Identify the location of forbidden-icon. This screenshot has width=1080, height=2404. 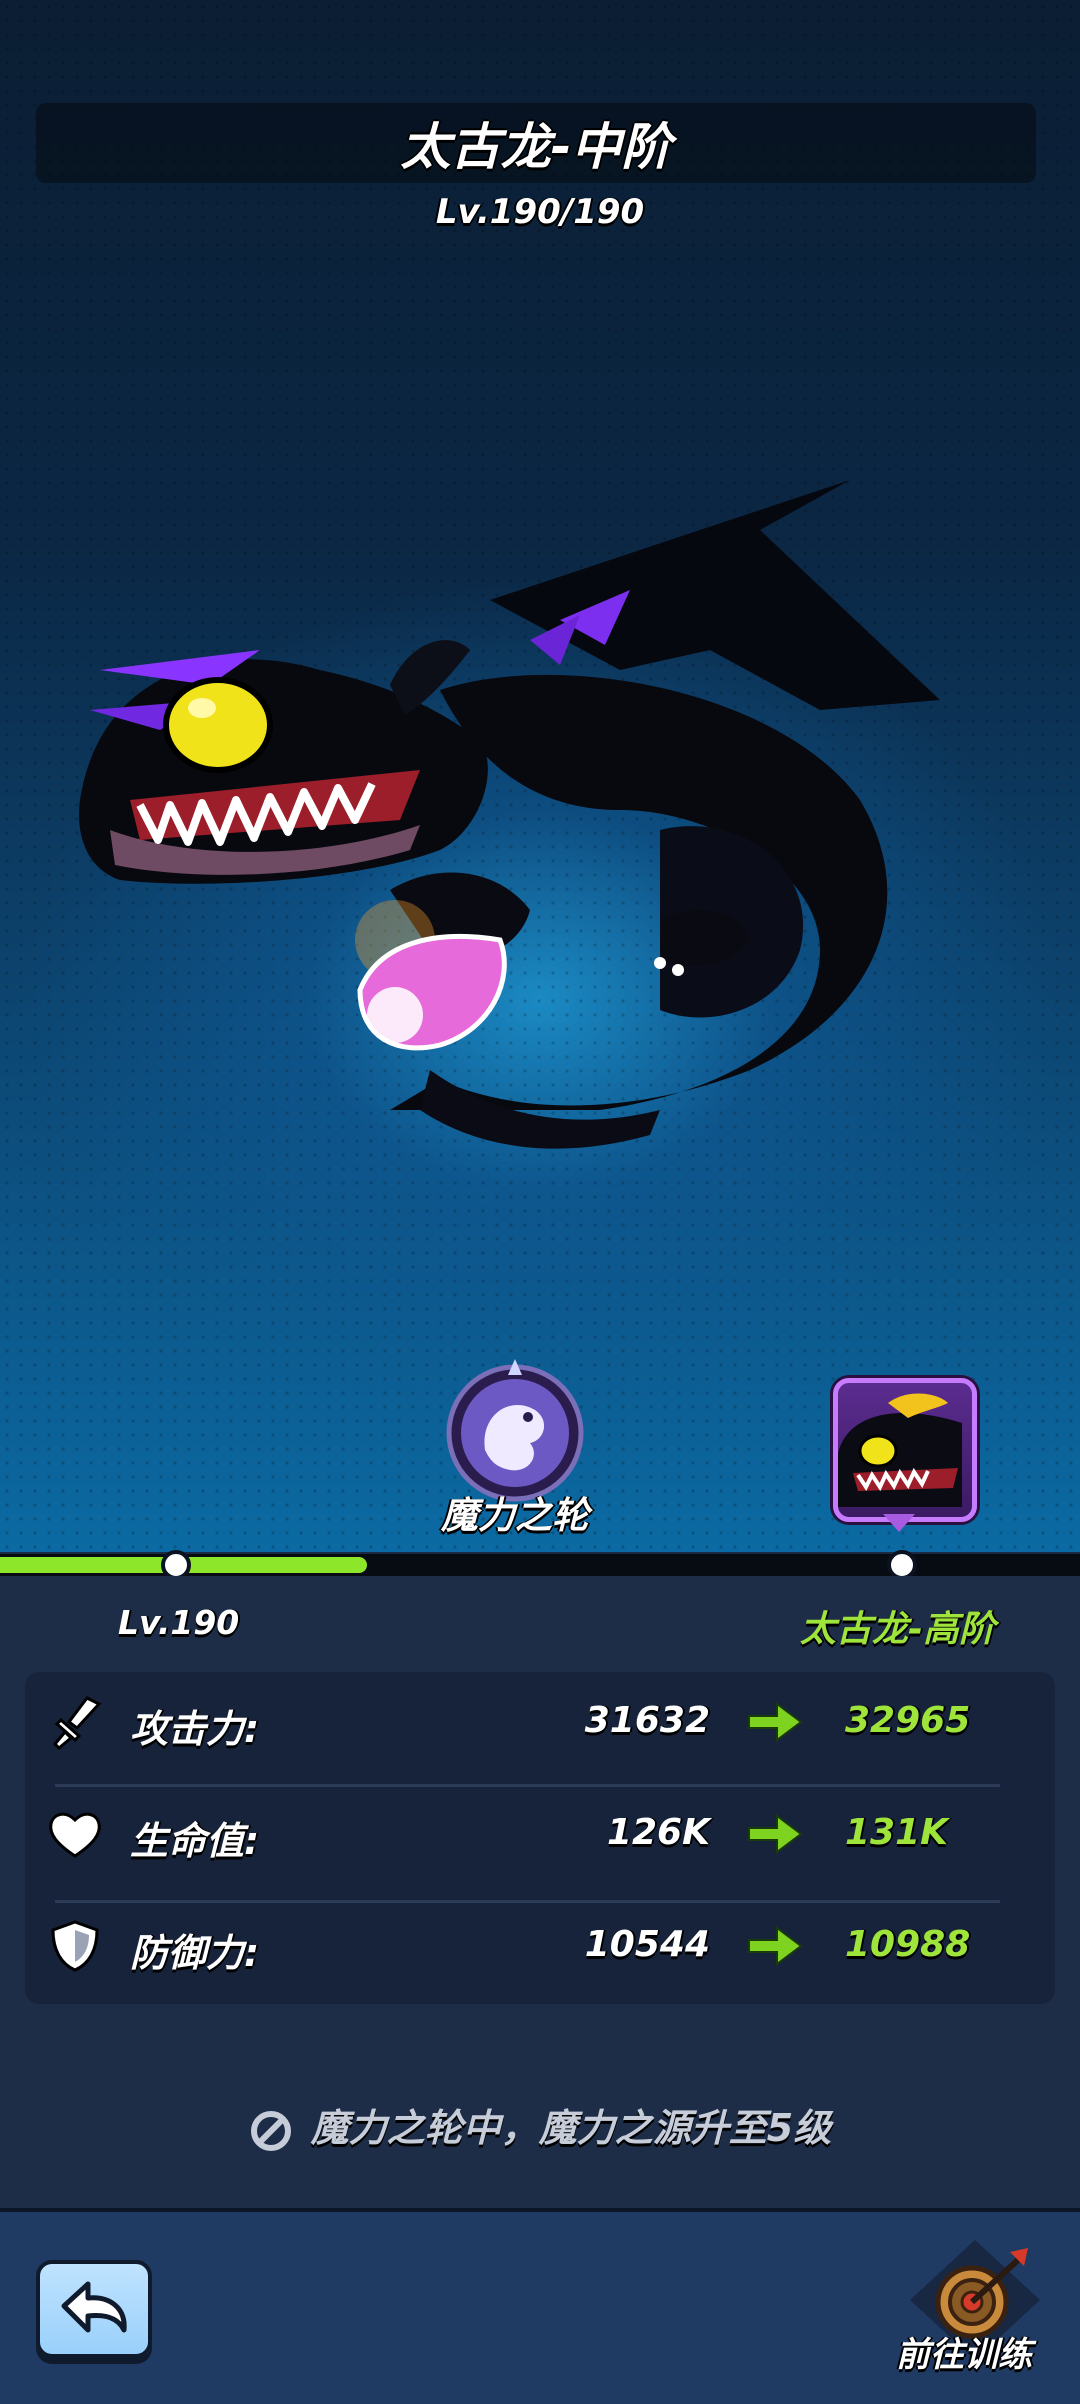
(270, 2130).